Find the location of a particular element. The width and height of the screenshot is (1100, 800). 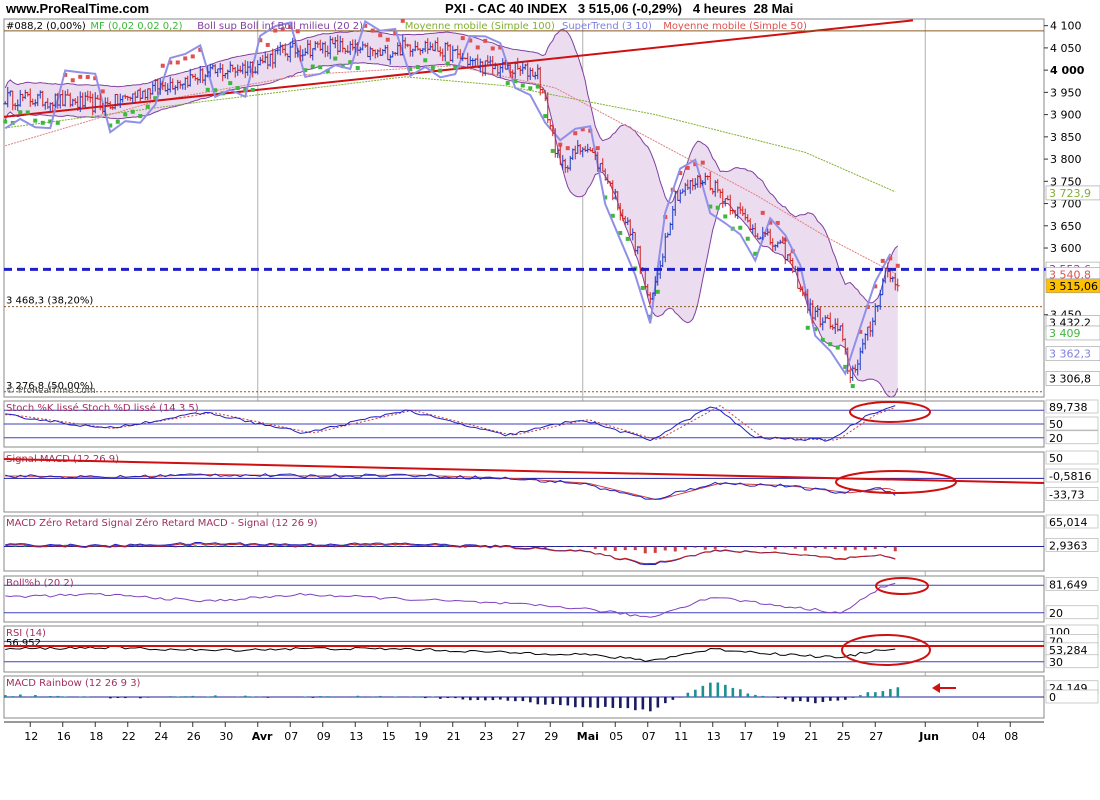

x-tick-label: 19 is located at coordinates (421, 736).